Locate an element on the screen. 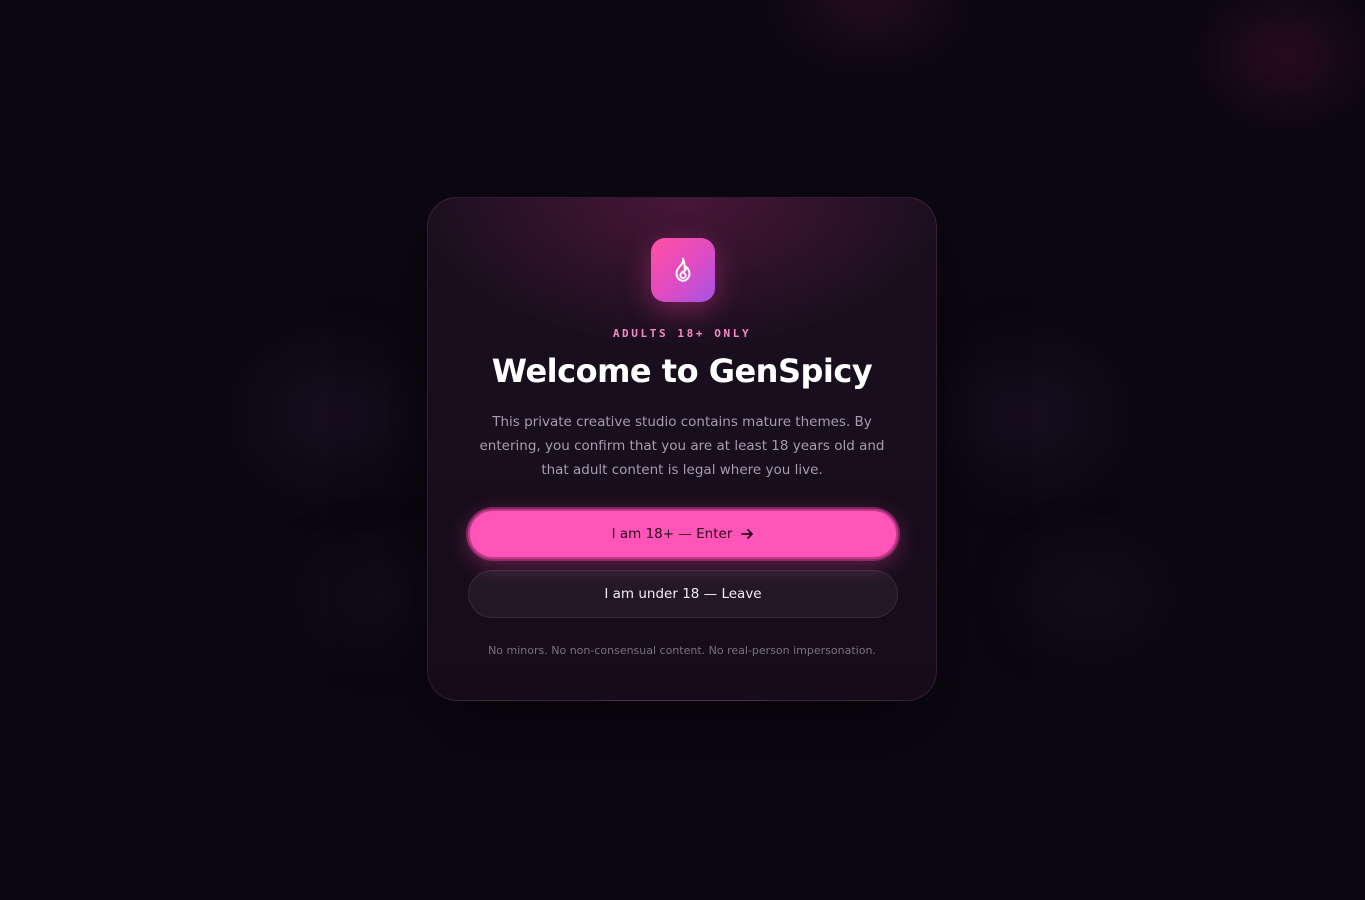 This screenshot has width=1365, height=900. leave-button: I am under 18 — Leave is located at coordinates (683, 594).